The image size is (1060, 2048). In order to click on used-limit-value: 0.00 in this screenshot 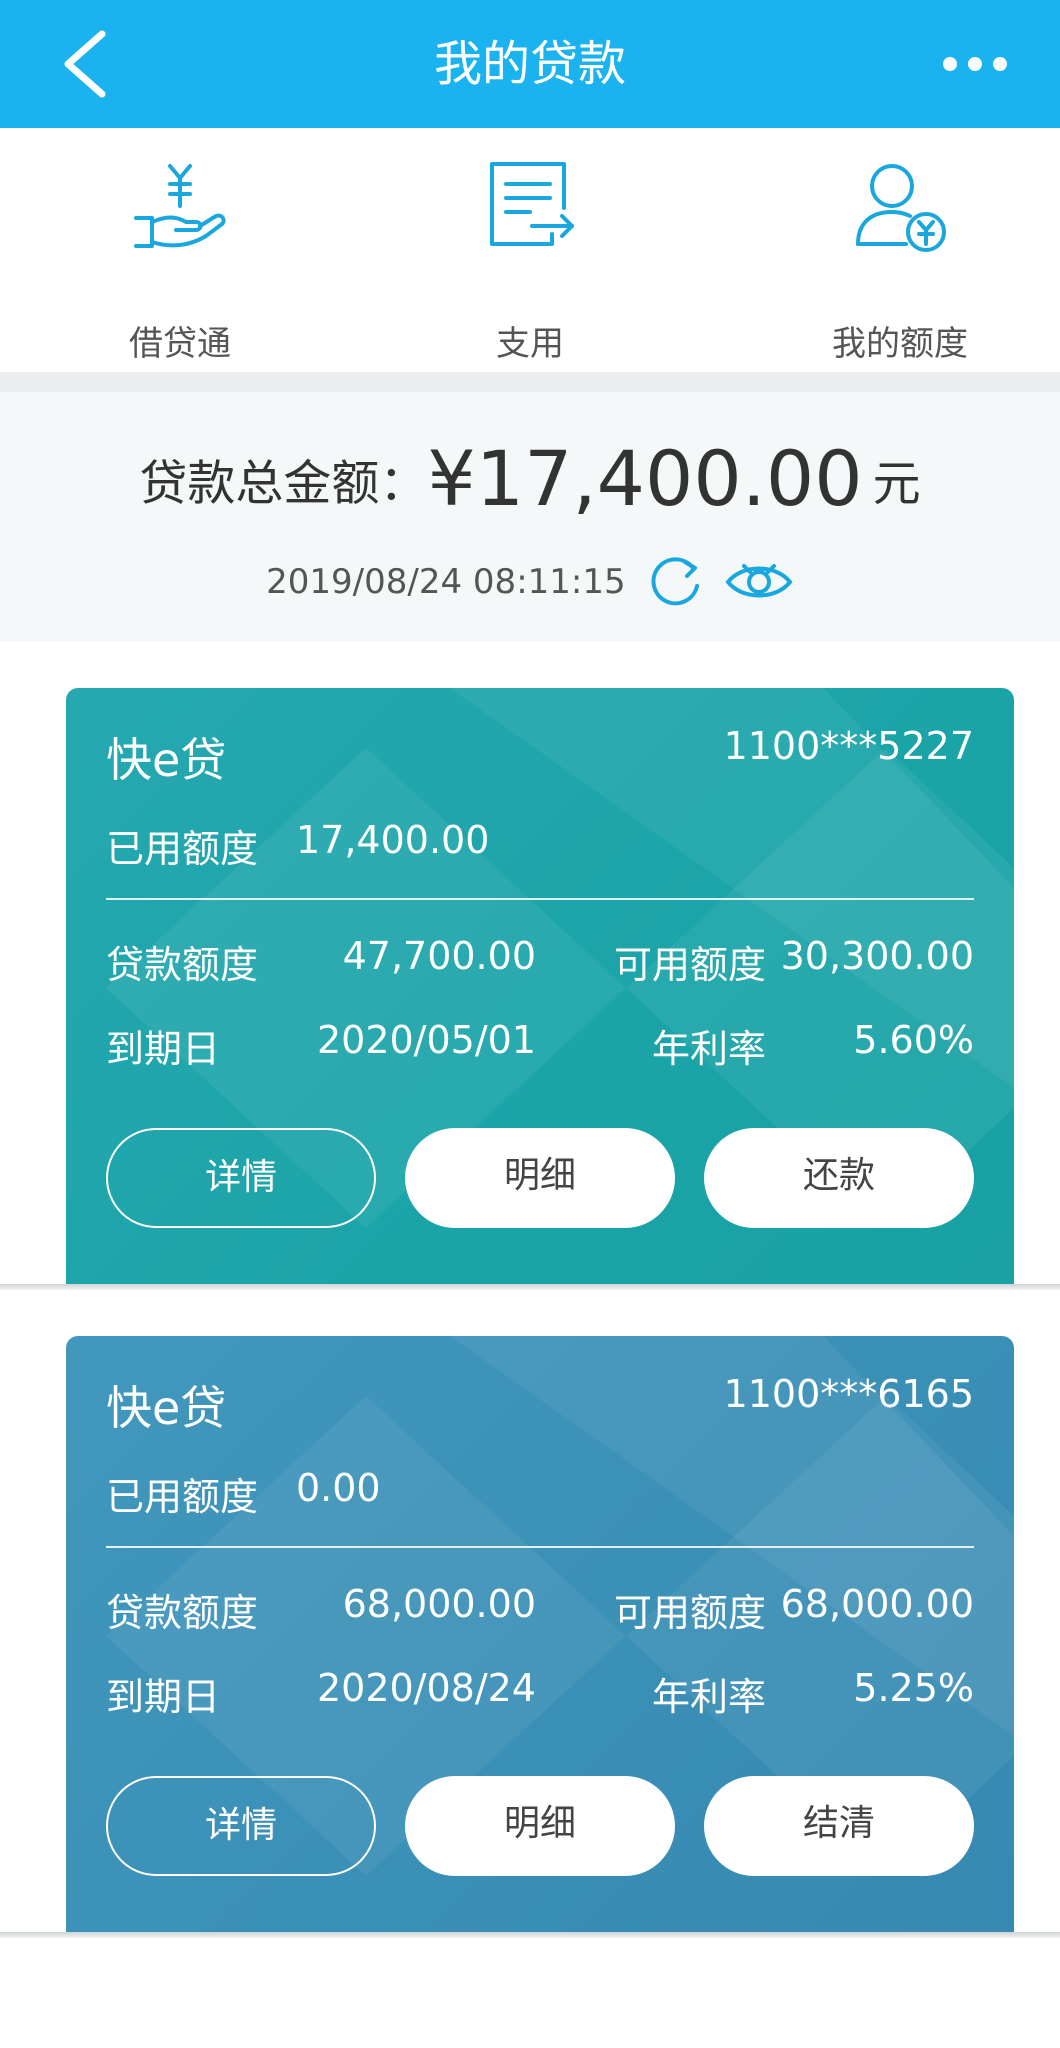, I will do `click(338, 1488)`.